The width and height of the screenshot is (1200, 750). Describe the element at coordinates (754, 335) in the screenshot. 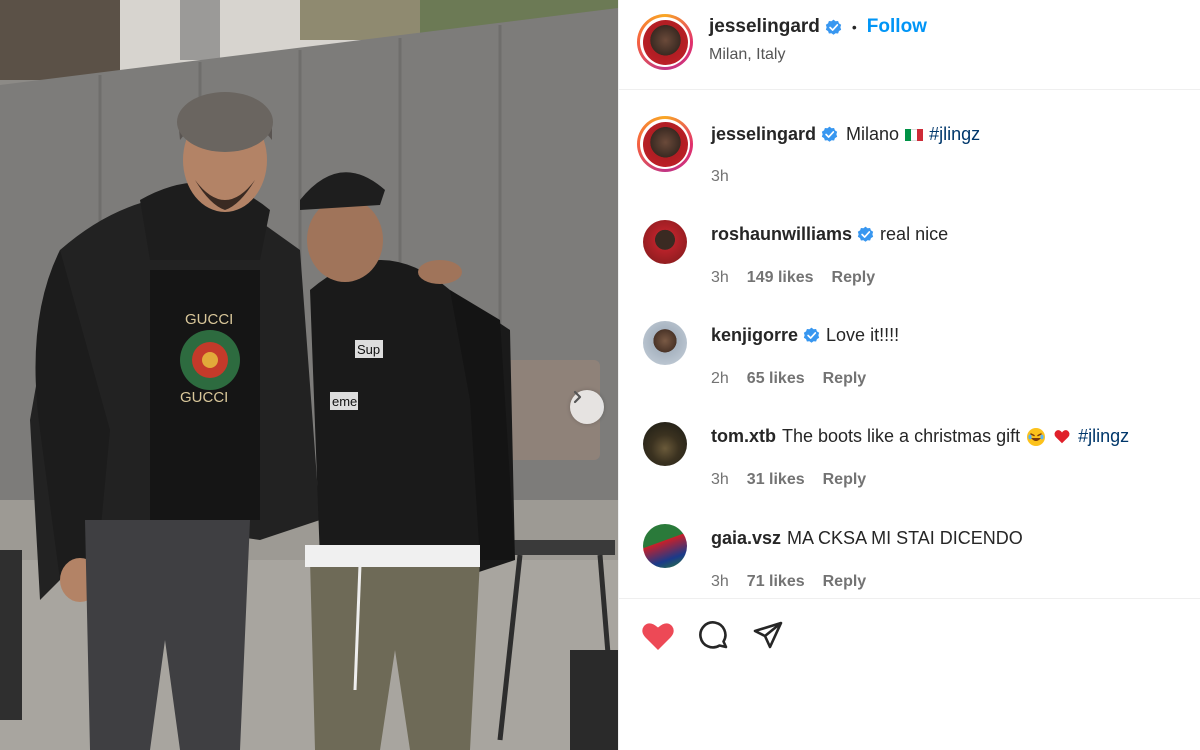

I see `commenter-username: kenjigorre` at that location.